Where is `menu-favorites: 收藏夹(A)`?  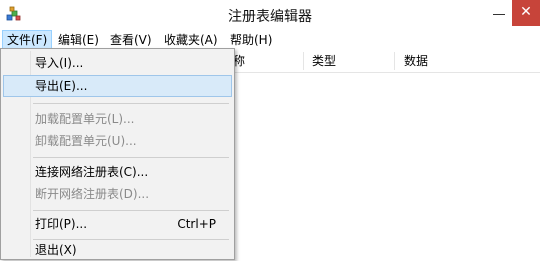 menu-favorites: 收藏夹(A) is located at coordinates (191, 40).